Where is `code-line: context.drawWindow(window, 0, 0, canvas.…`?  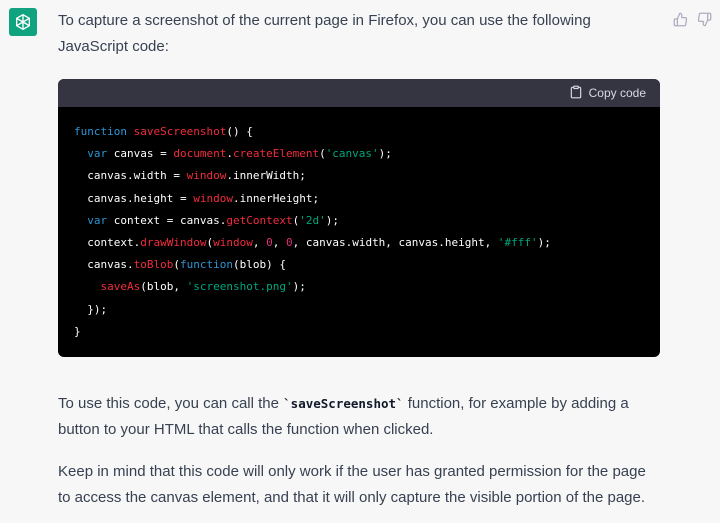
code-line: context.drawWindow(window, 0, 0, canvas.… is located at coordinates (319, 243).